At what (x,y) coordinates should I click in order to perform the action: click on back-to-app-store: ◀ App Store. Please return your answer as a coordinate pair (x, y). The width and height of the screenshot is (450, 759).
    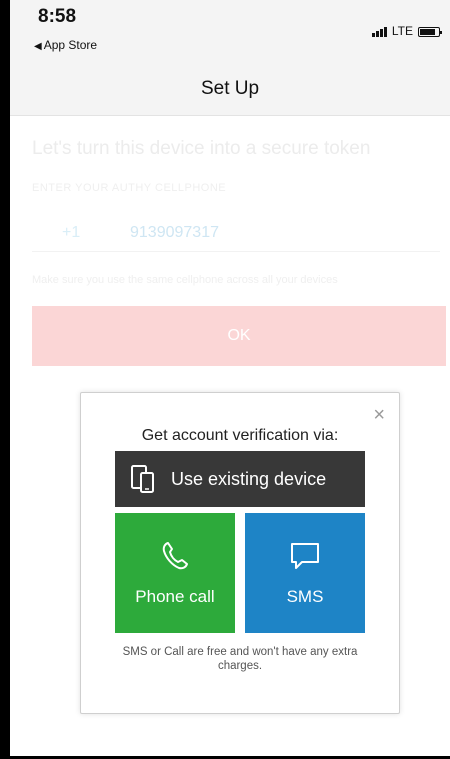
    Looking at the image, I should click on (65, 45).